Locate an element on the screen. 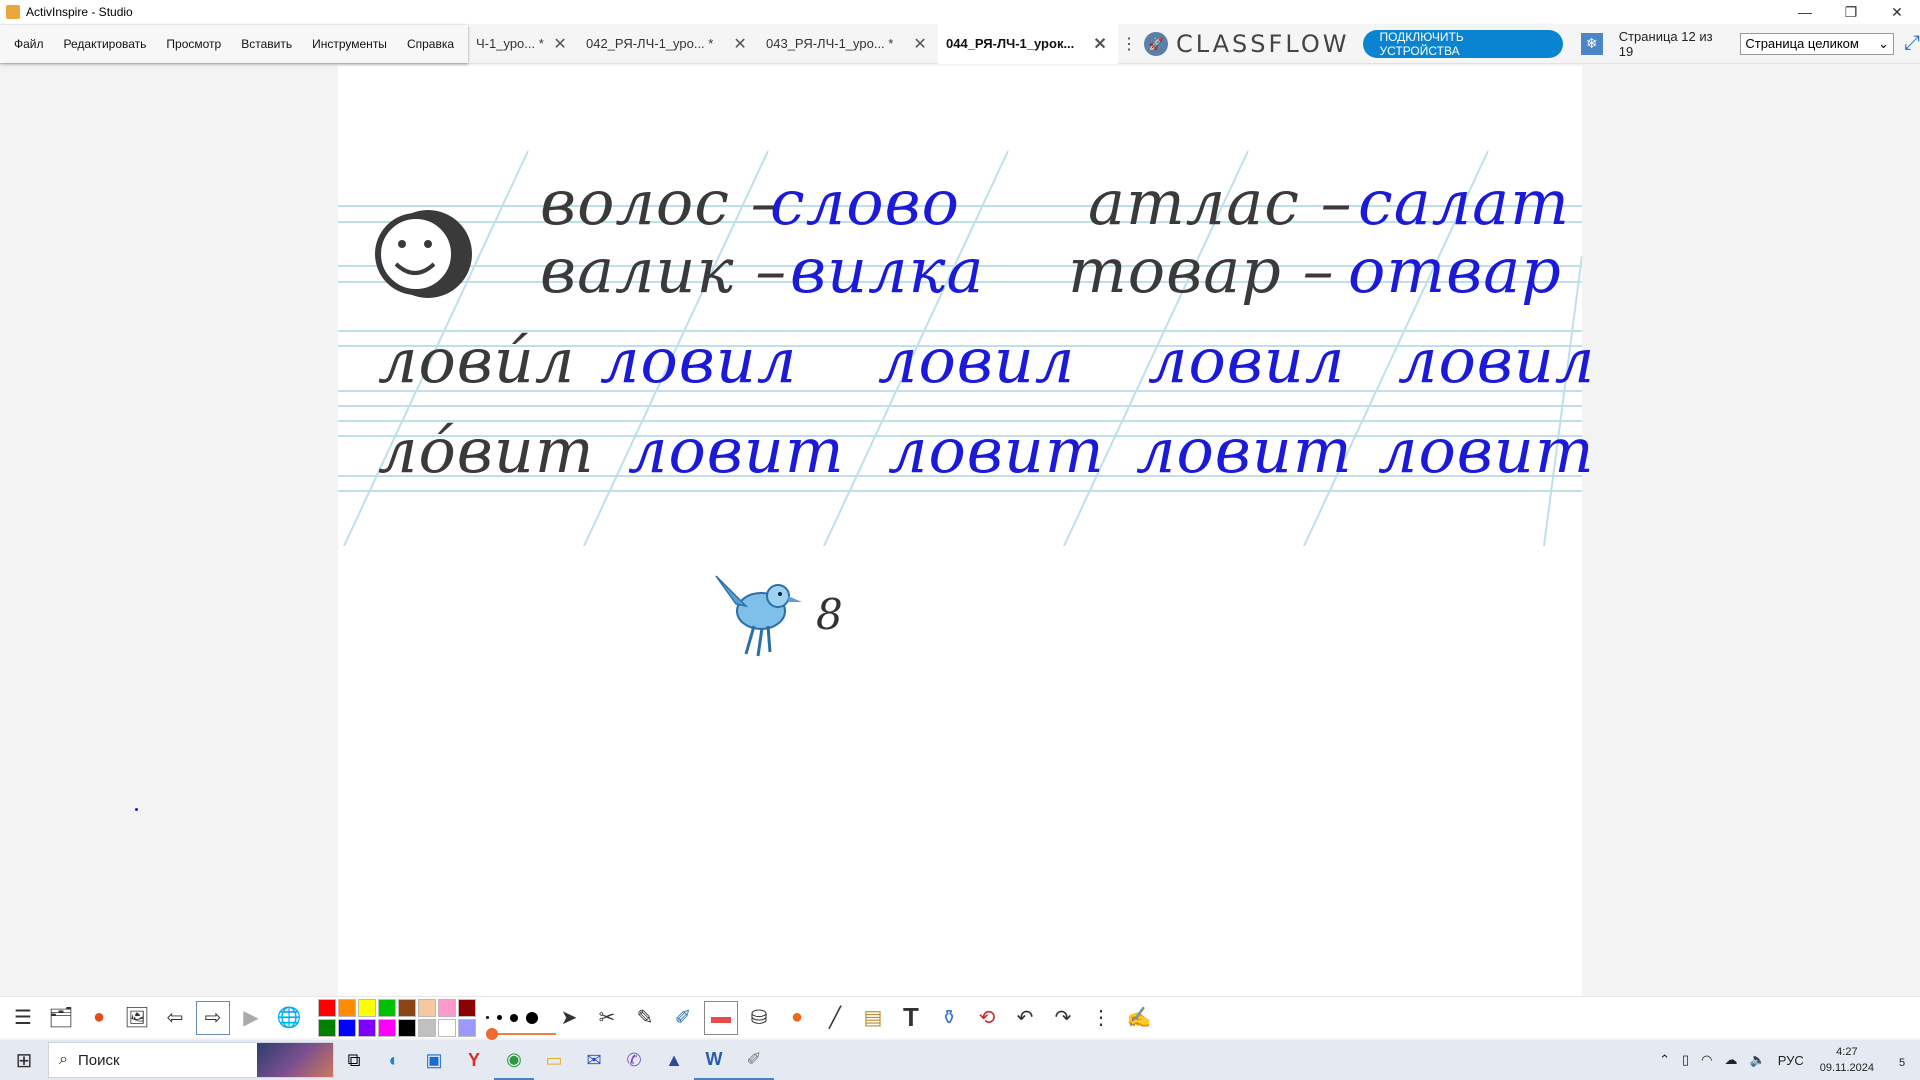 This screenshot has height=1080, width=1920. word-atlas: атлас – is located at coordinates (1220, 202).